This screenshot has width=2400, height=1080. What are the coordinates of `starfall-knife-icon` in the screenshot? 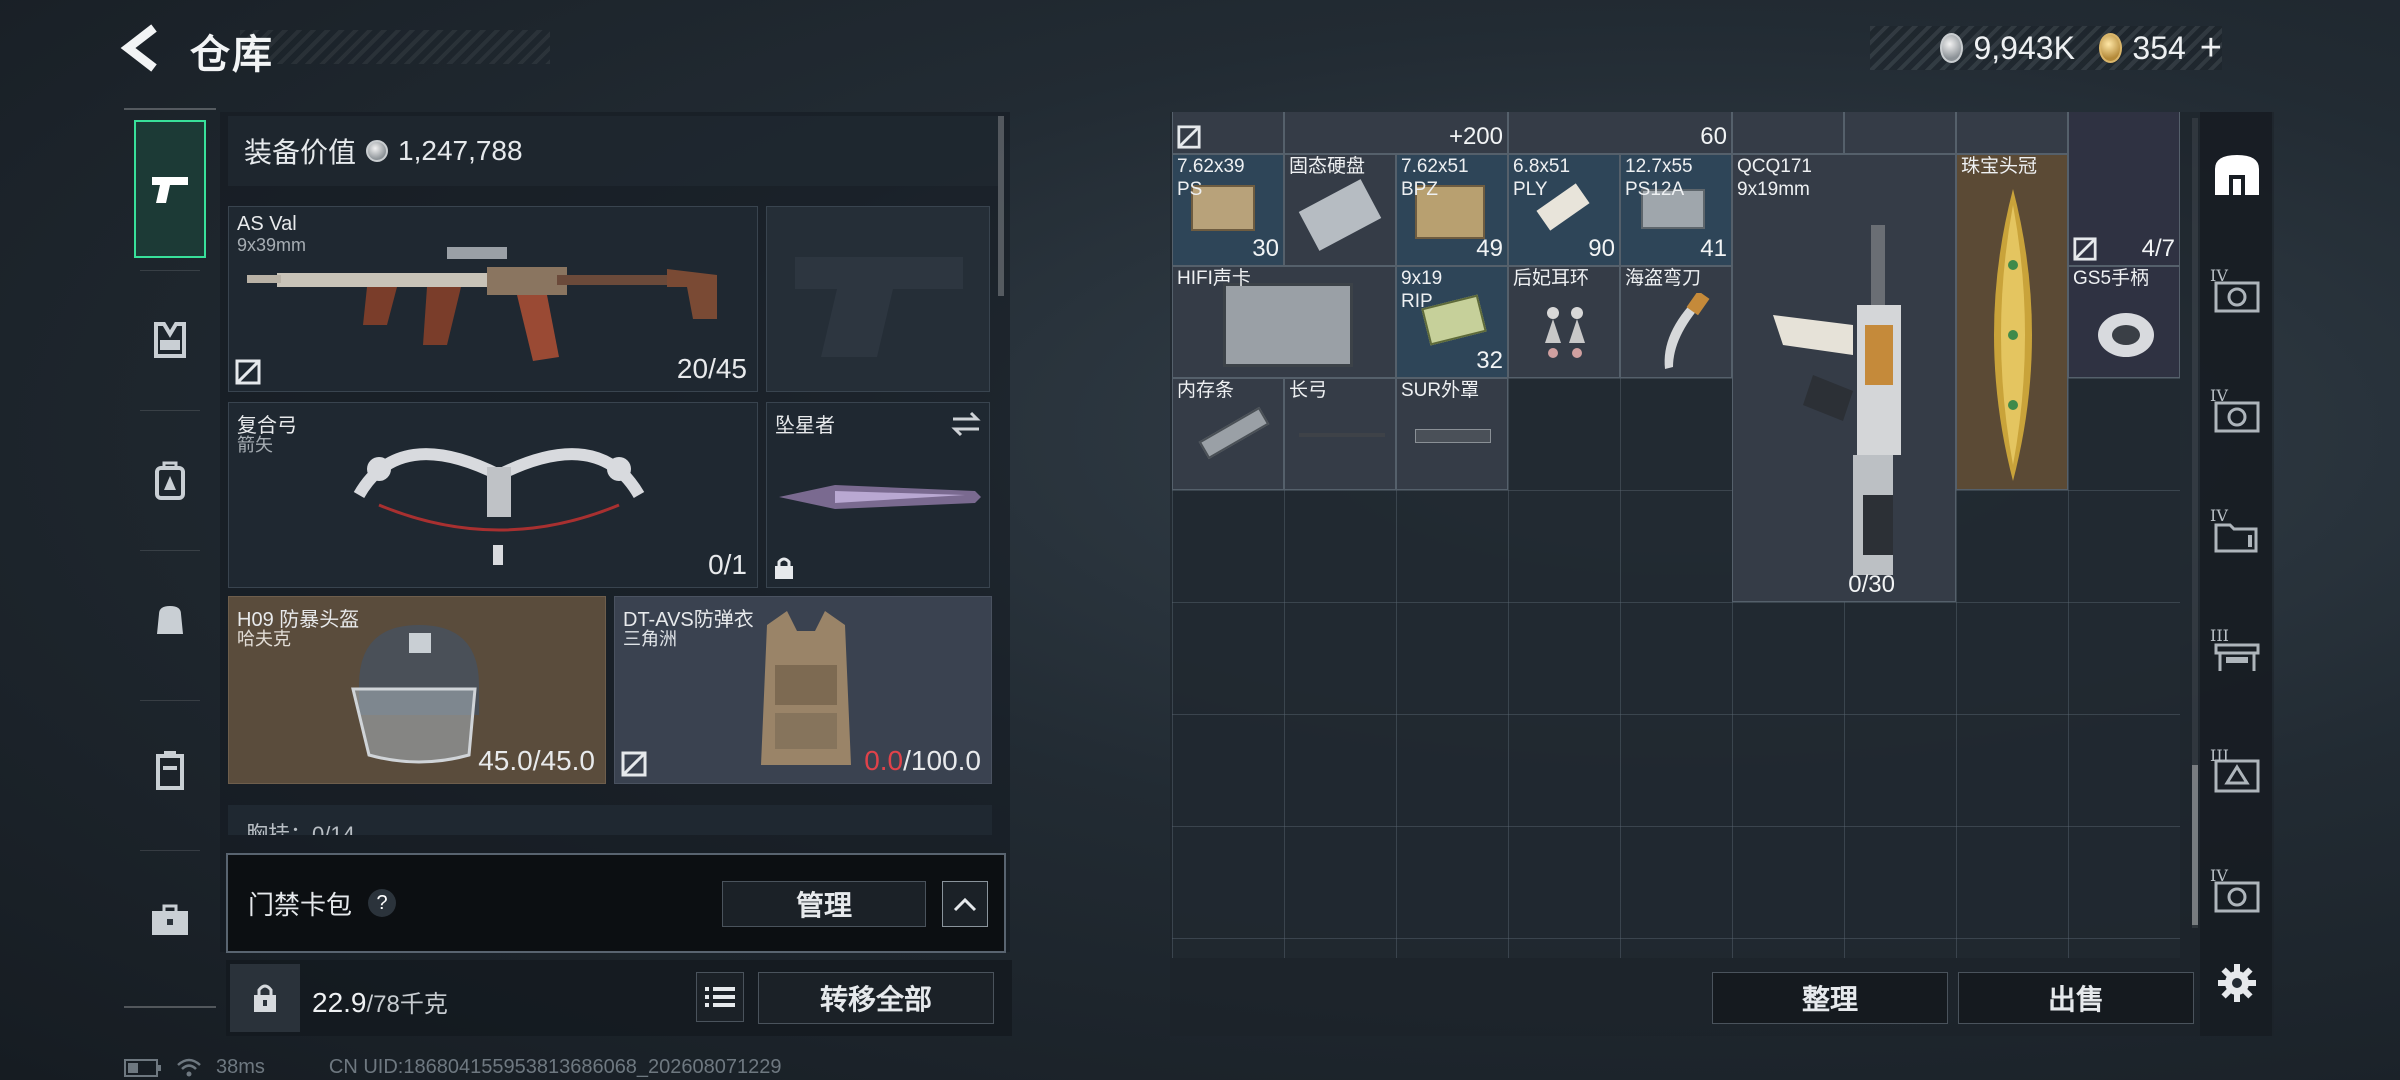 It's located at (880, 497).